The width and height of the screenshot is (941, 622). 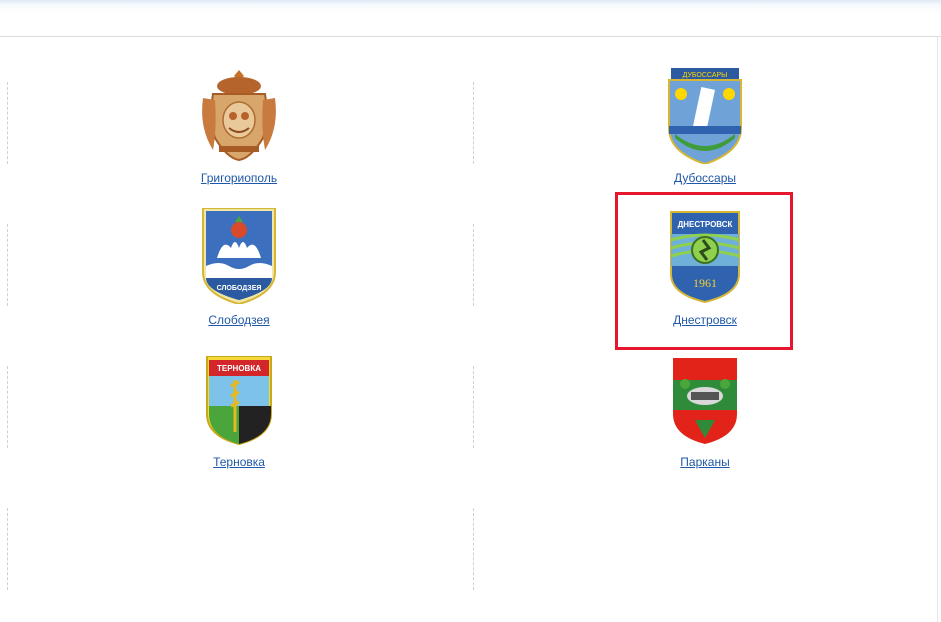 I want to click on city-item-ternovka: ТЕРНОВКА Терновка, so click(x=239, y=412).